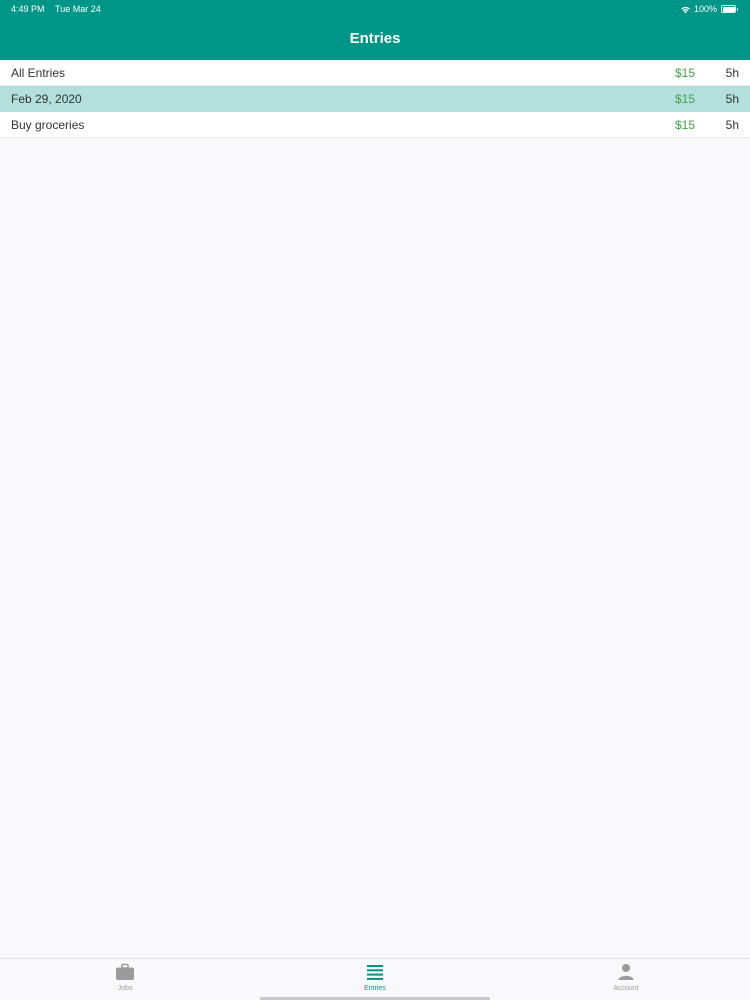 Image resolution: width=750 pixels, height=1000 pixels. What do you see at coordinates (626, 988) in the screenshot?
I see `tab-label: Account` at bounding box center [626, 988].